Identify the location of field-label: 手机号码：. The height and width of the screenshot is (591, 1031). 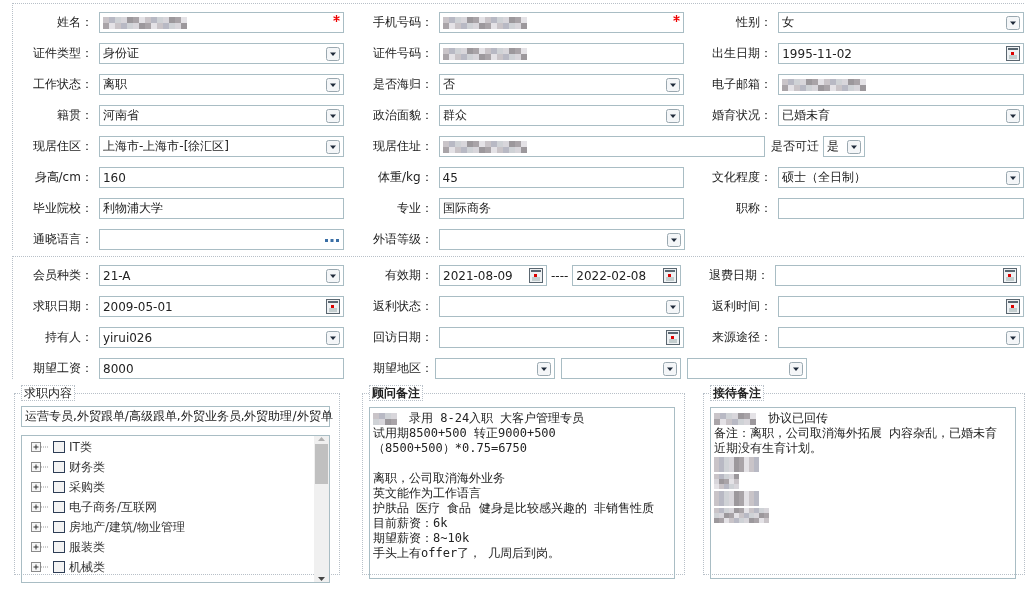
(402, 22).